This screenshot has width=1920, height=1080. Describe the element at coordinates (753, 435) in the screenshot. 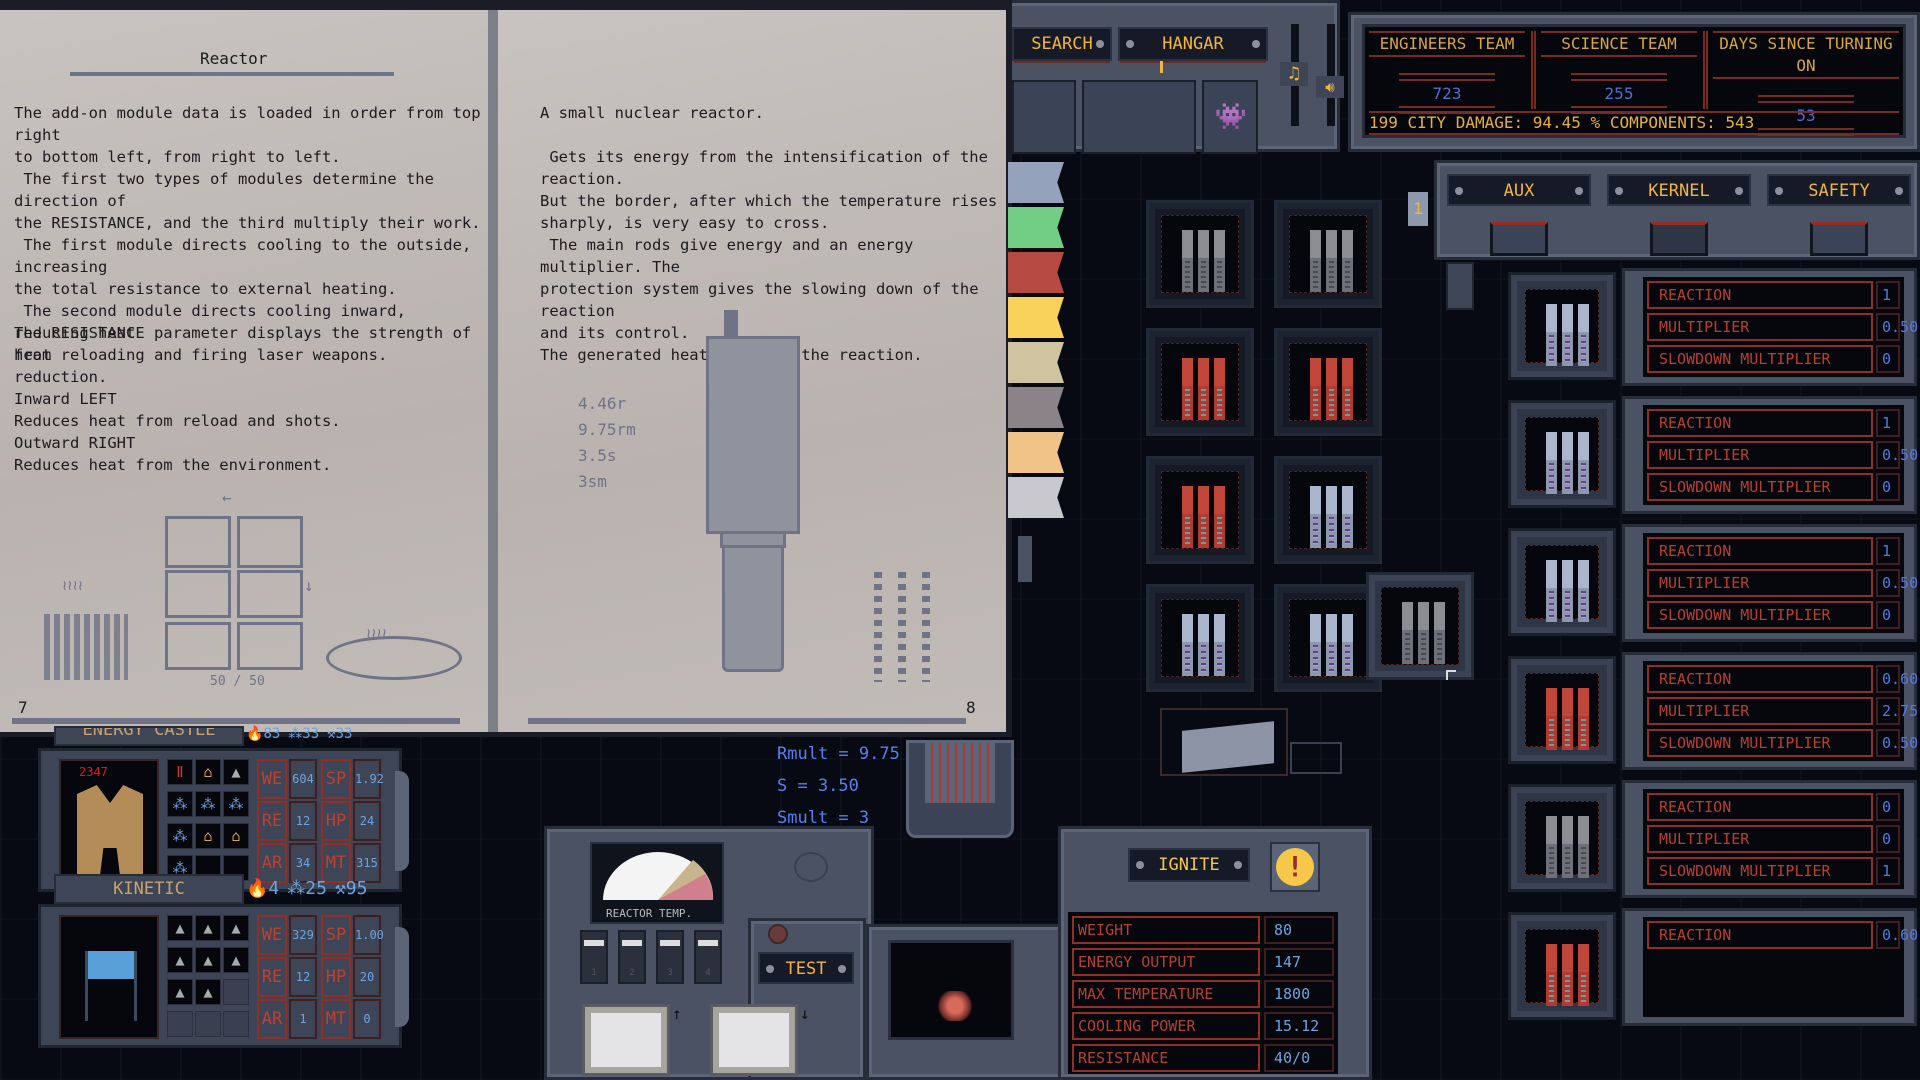

I see `reactor-sketch` at that location.